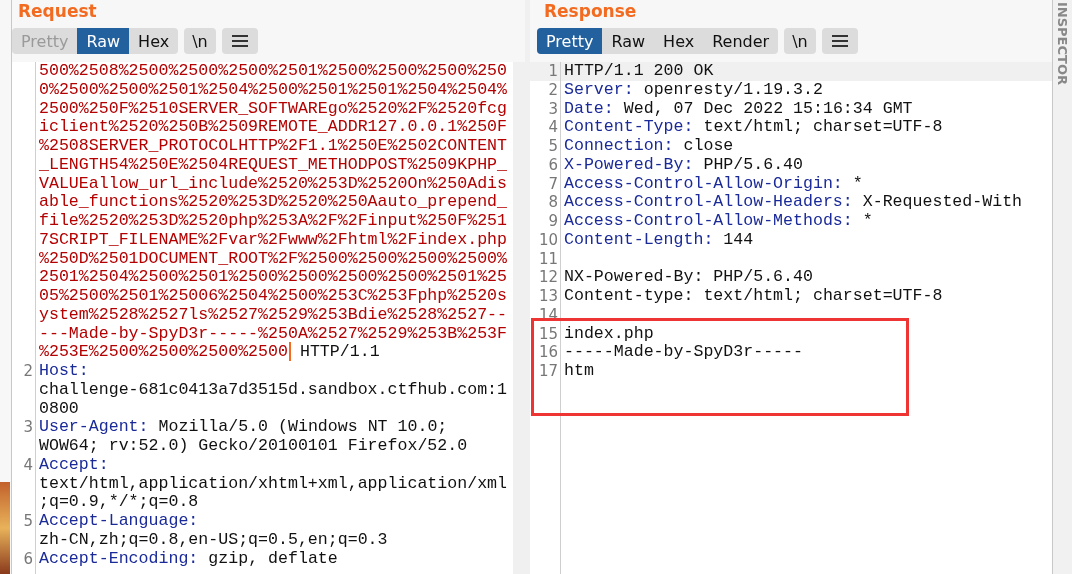 This screenshot has width=1072, height=574. I want to click on header-line: User-Agent: Mozilla/5.0 (Windows NT 10.0; WOW64; rv:52.0) Gecko/20100101 Firefox/52.0, so click(253, 437).